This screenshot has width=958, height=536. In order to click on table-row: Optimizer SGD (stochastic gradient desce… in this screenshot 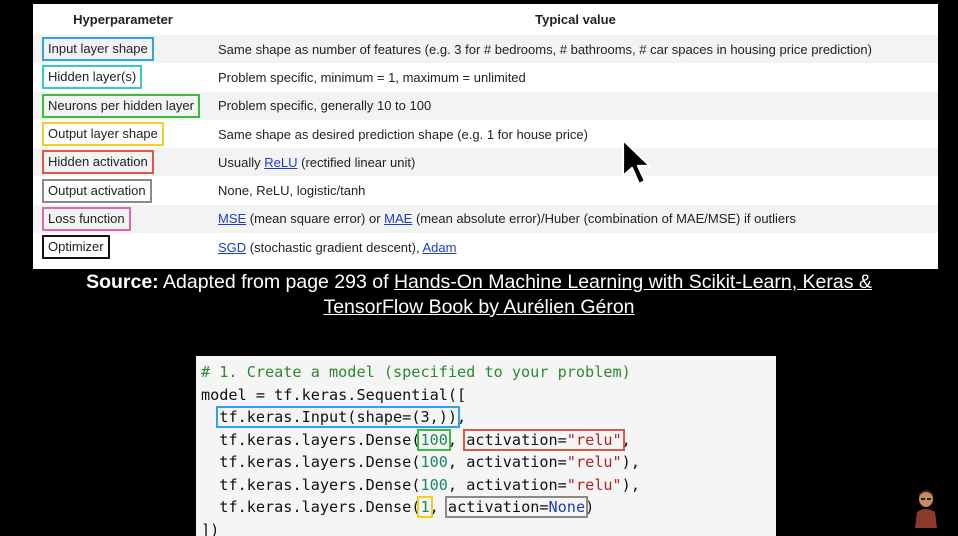, I will do `click(485, 247)`.